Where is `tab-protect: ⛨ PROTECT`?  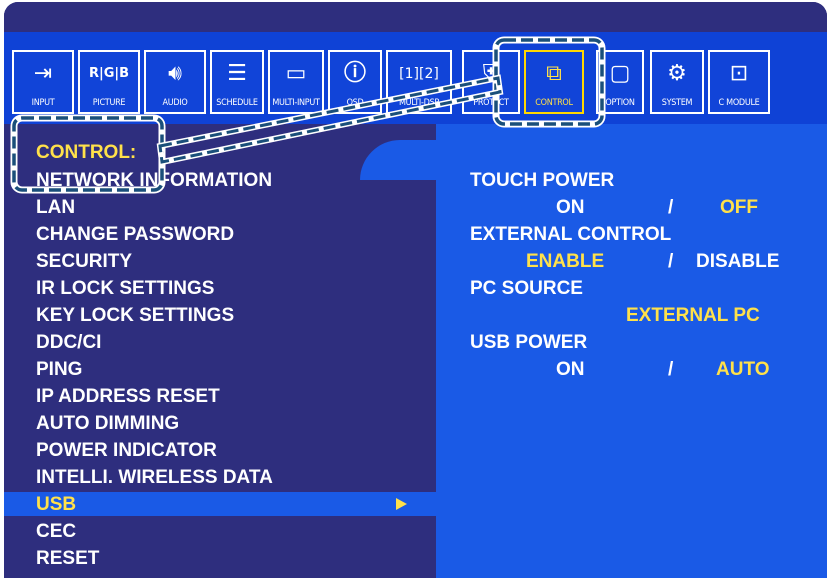 tab-protect: ⛨ PROTECT is located at coordinates (491, 82).